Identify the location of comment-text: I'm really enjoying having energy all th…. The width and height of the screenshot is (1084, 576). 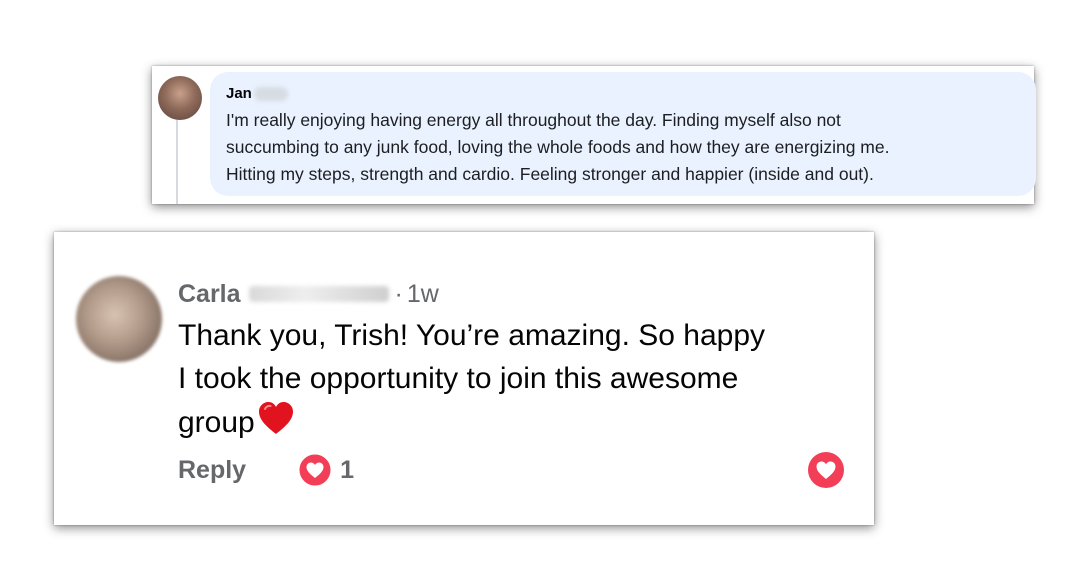
(558, 147).